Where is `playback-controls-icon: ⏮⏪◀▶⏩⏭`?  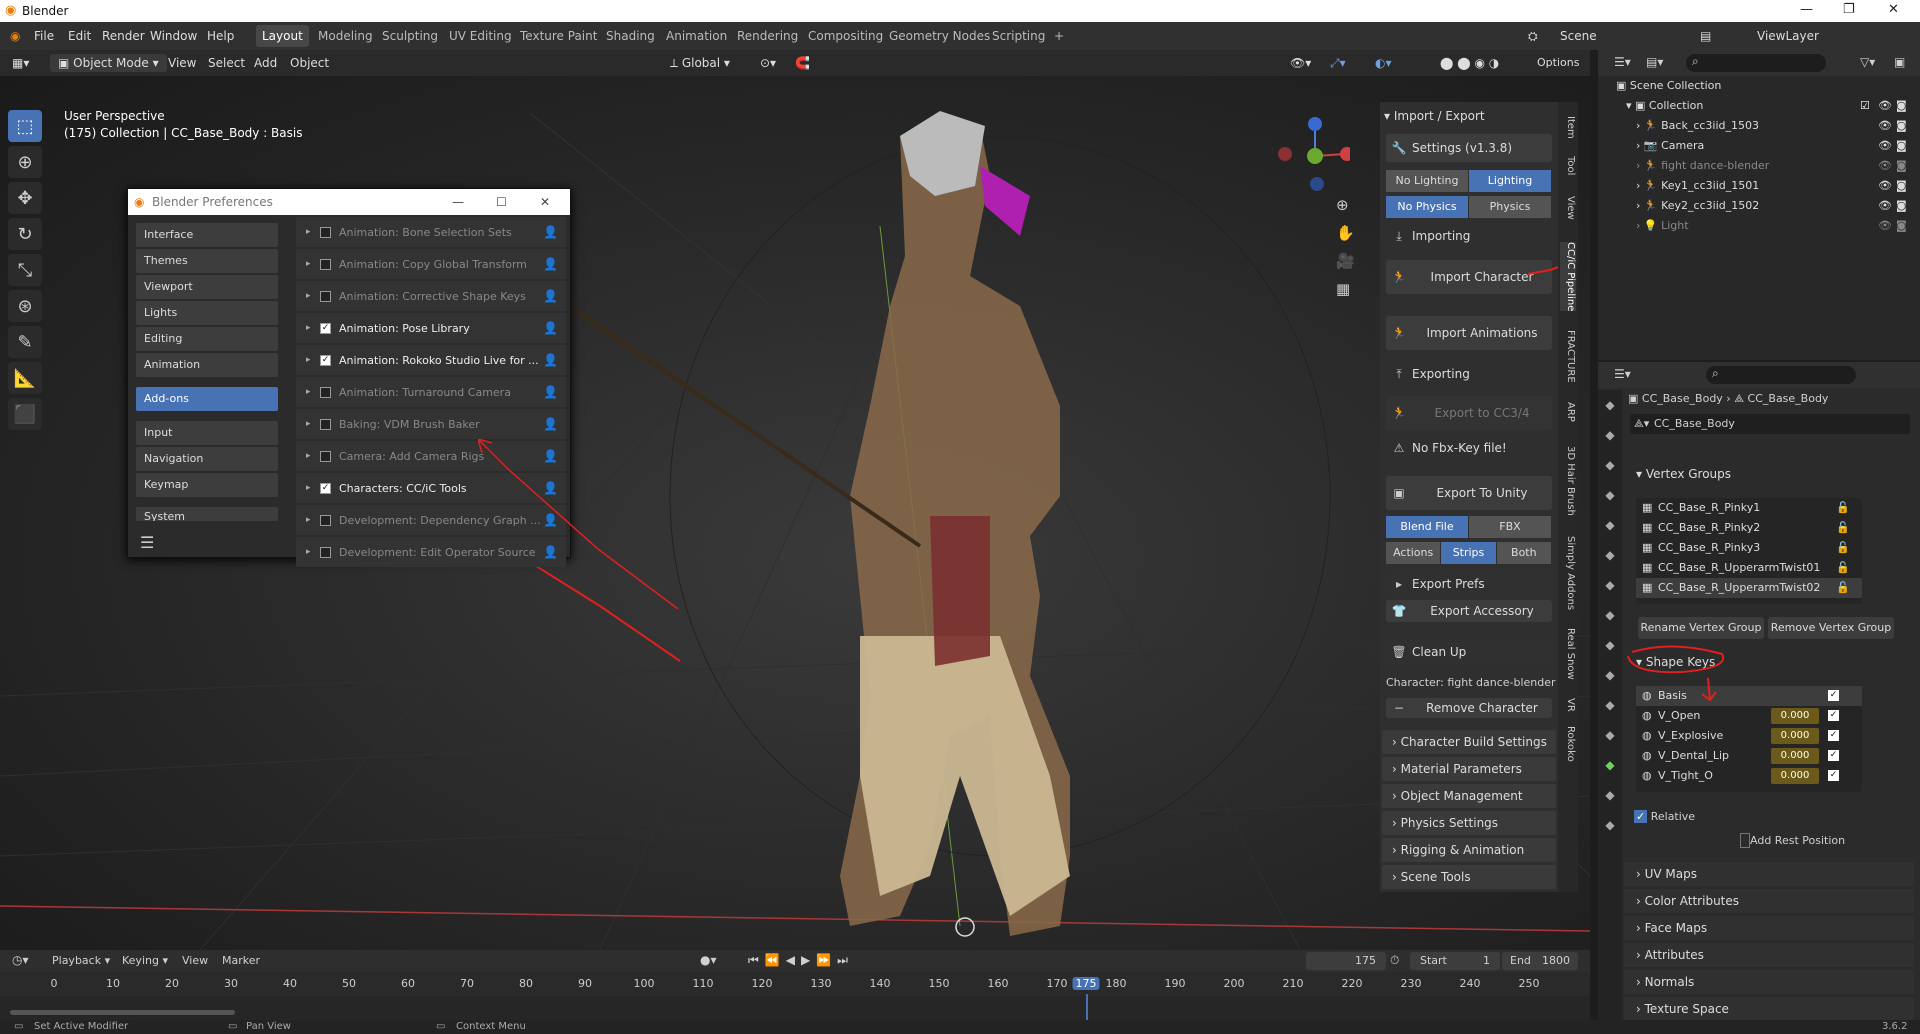
playback-controls-icon: ⏮⏪◀▶⏩⏭ is located at coordinates (801, 960).